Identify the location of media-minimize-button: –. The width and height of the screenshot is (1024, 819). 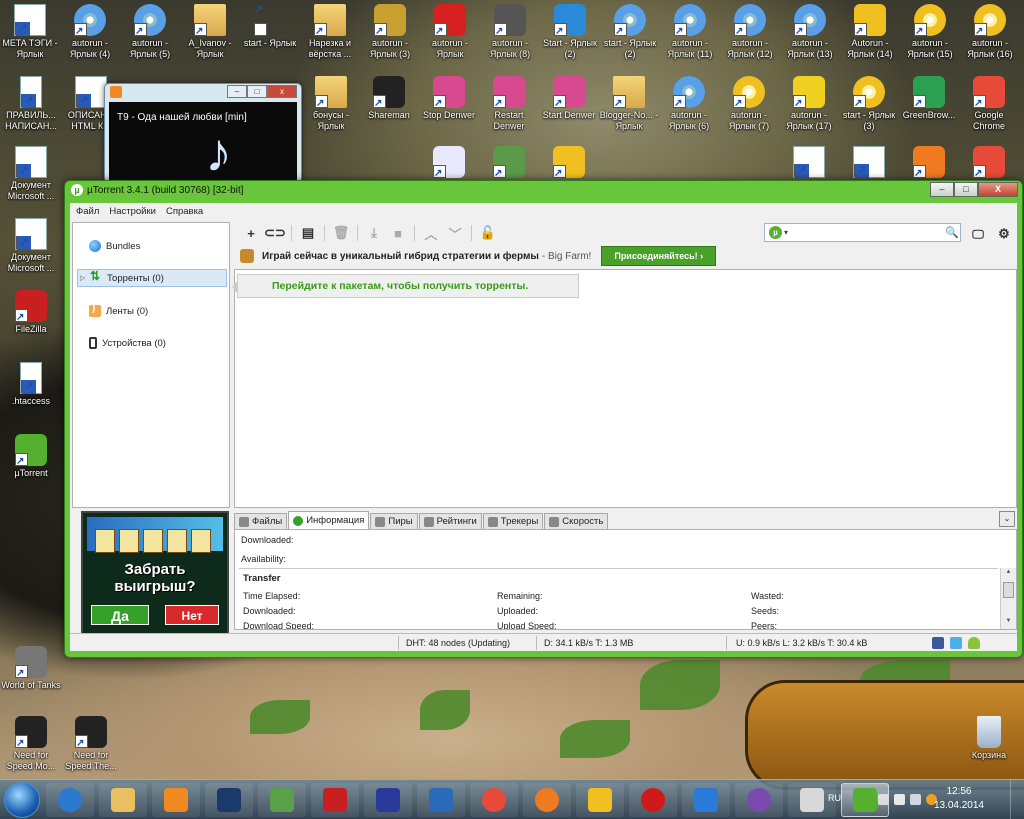
(237, 91).